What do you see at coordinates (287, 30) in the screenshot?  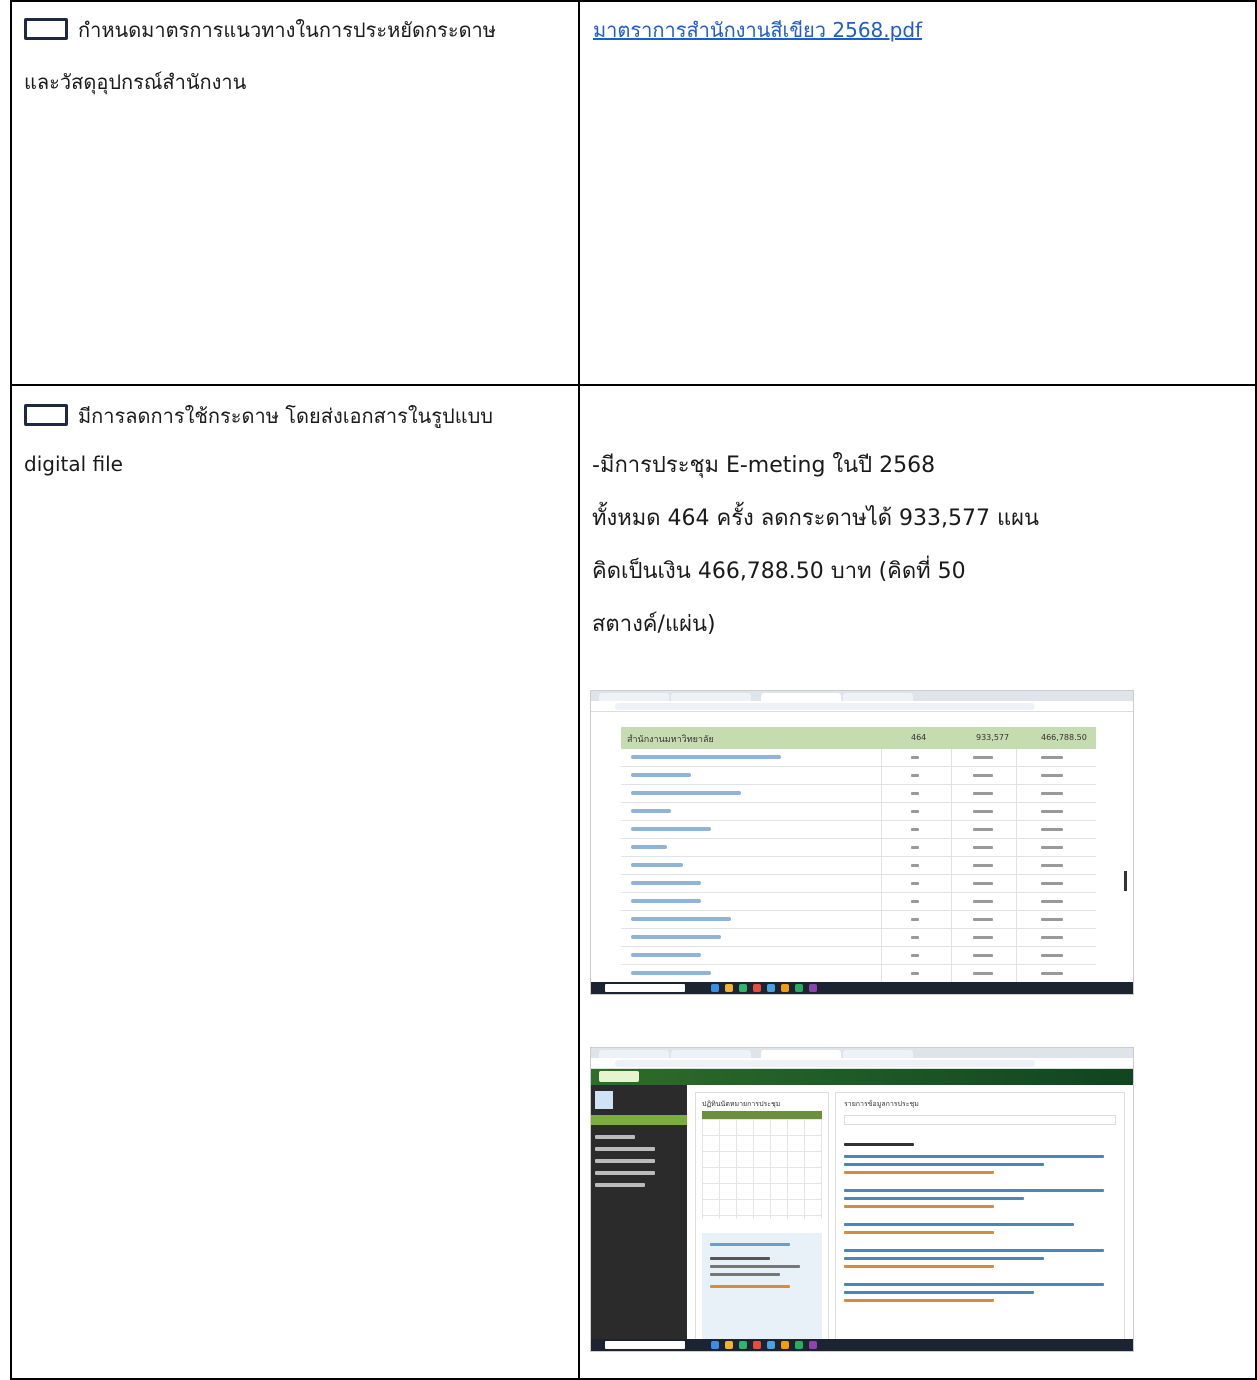 I see `row1-item-line1: กำหนดมาตรการแนวทางในการประหยัดกระดาษ` at bounding box center [287, 30].